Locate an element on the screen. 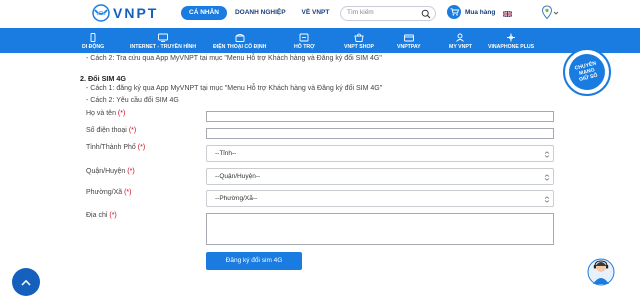 The width and height of the screenshot is (640, 300). district-select: --Quận/Huyện-- is located at coordinates (380, 176).